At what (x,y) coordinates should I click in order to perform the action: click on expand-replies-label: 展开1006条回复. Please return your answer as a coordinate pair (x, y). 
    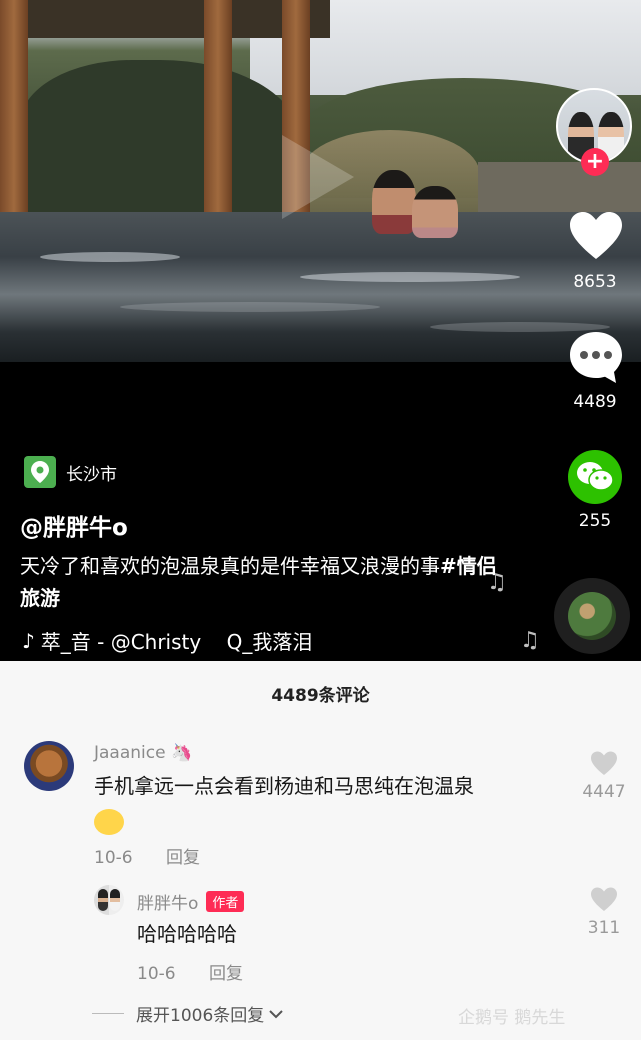
    Looking at the image, I should click on (200, 1016).